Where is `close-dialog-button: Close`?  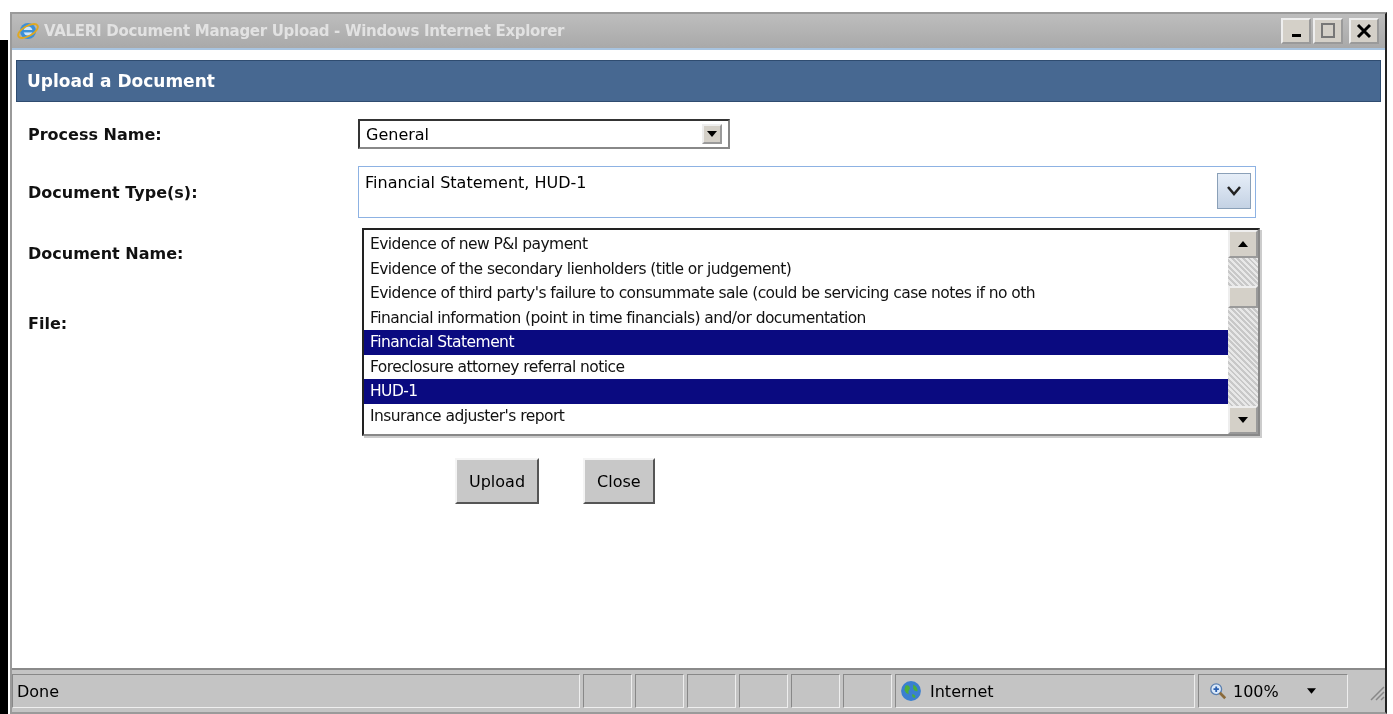
close-dialog-button: Close is located at coordinates (619, 481).